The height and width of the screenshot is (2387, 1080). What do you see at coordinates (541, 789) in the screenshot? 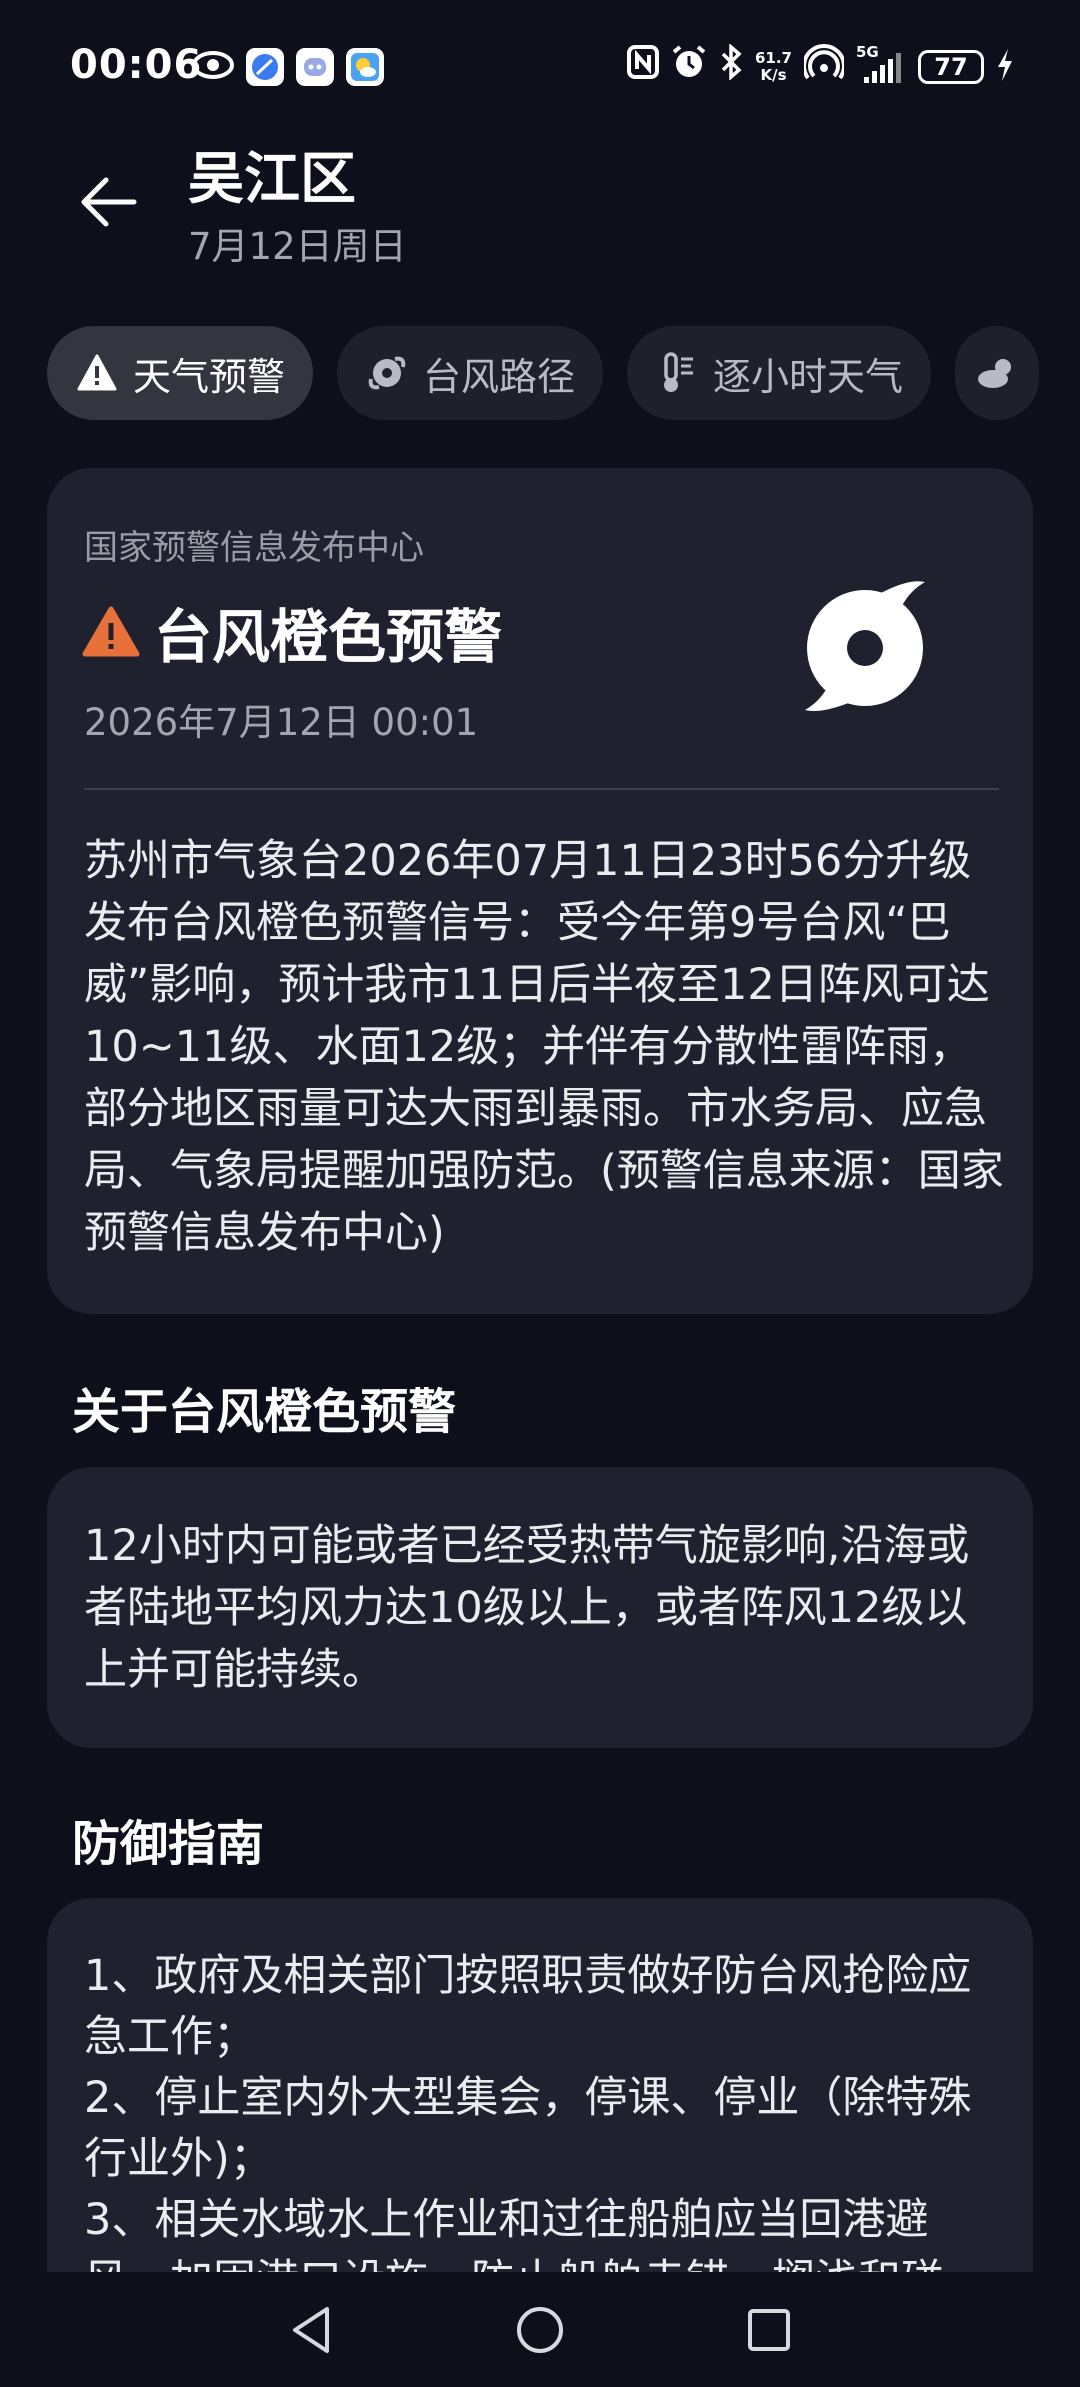
I see `divider` at bounding box center [541, 789].